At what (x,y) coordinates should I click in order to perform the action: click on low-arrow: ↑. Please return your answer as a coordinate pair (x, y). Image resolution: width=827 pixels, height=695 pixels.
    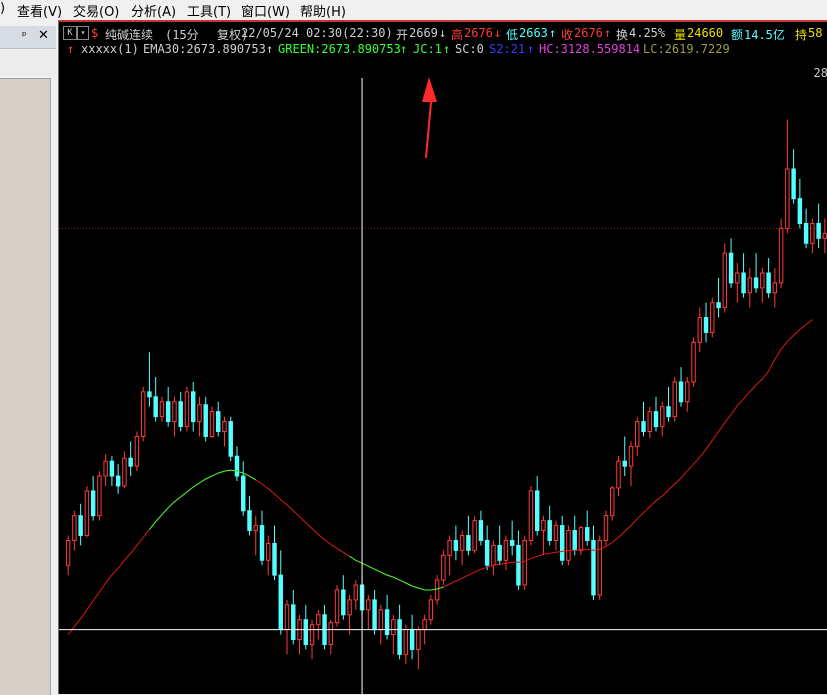
    Looking at the image, I should click on (553, 33).